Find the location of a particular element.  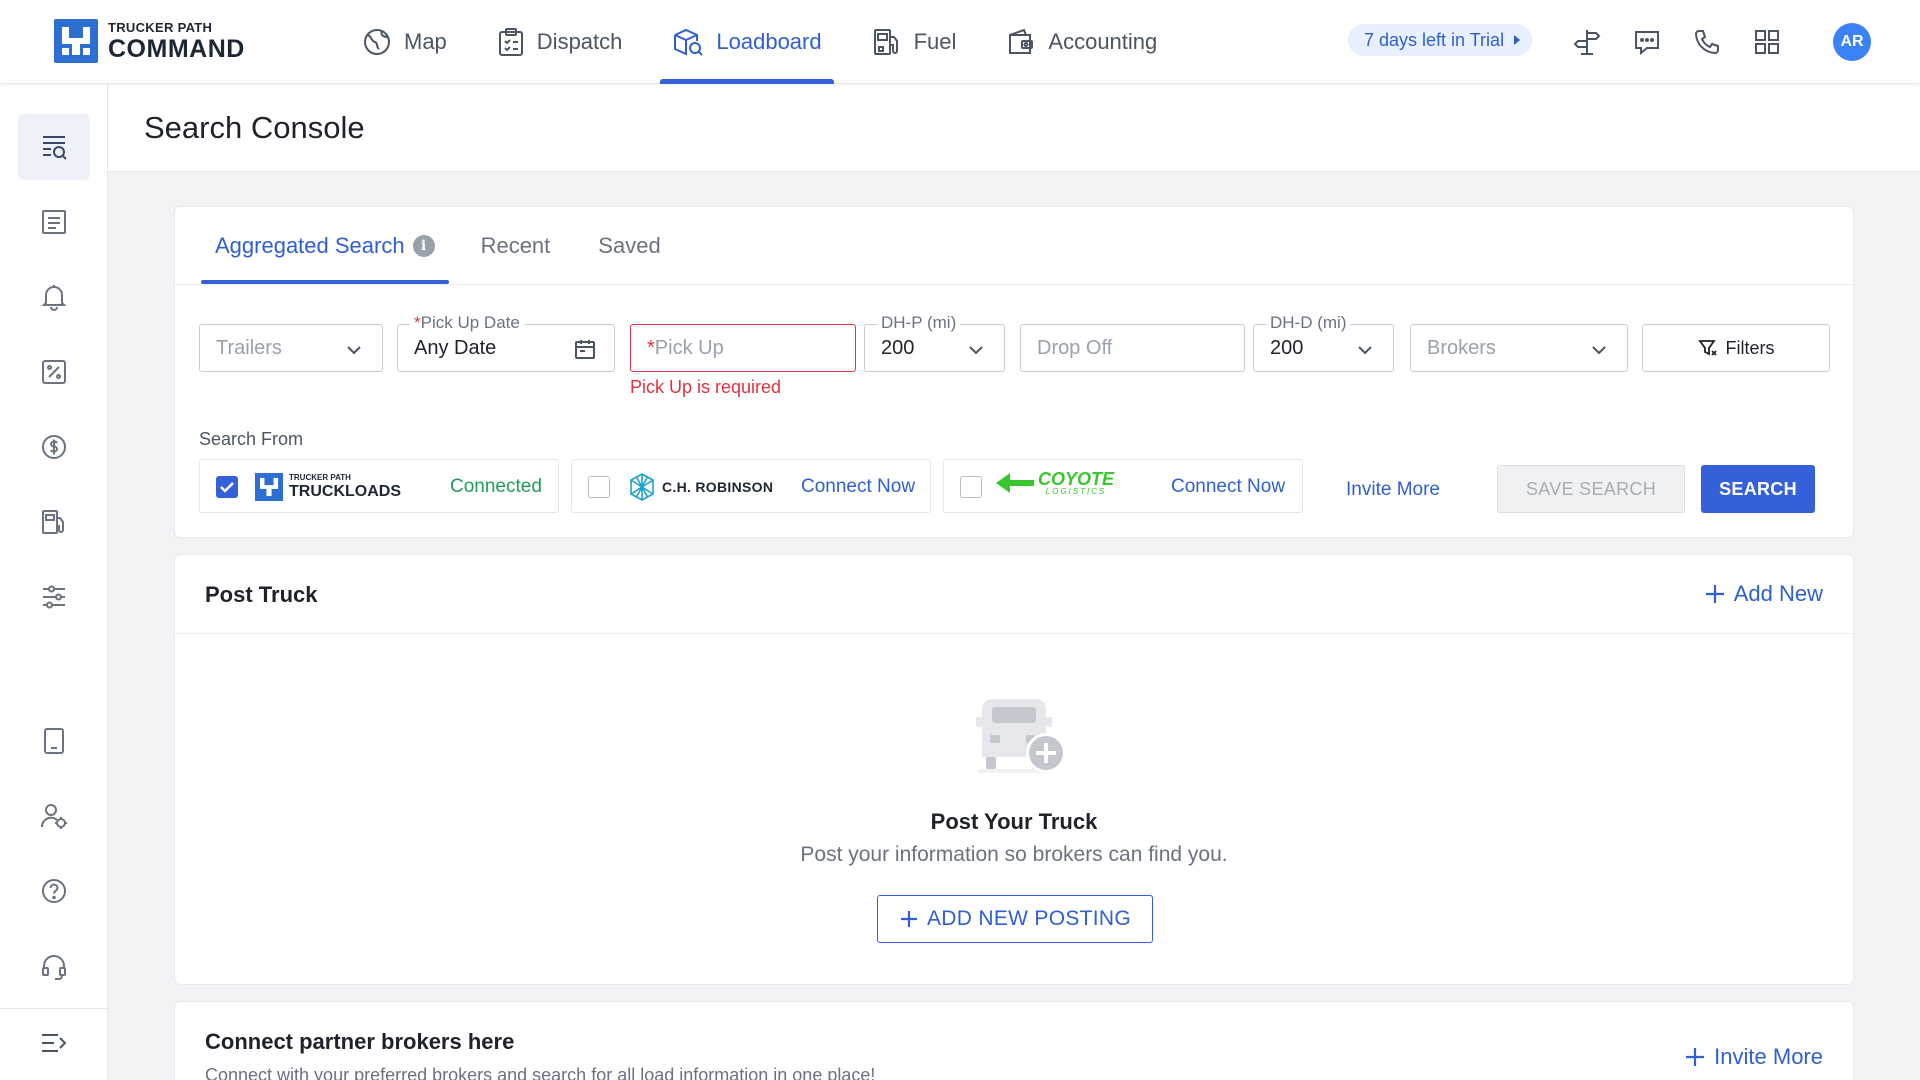

search-button: SEARCH is located at coordinates (1758, 489).